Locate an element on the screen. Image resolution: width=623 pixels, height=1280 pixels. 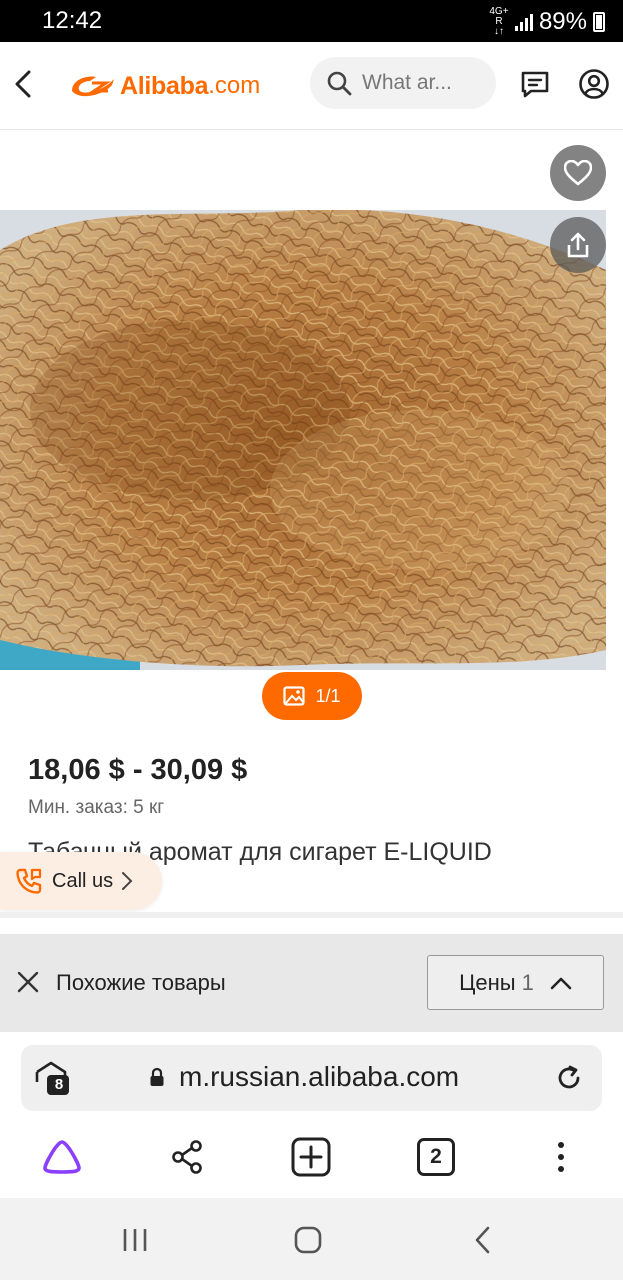
more-menu-icon is located at coordinates (561, 1157).